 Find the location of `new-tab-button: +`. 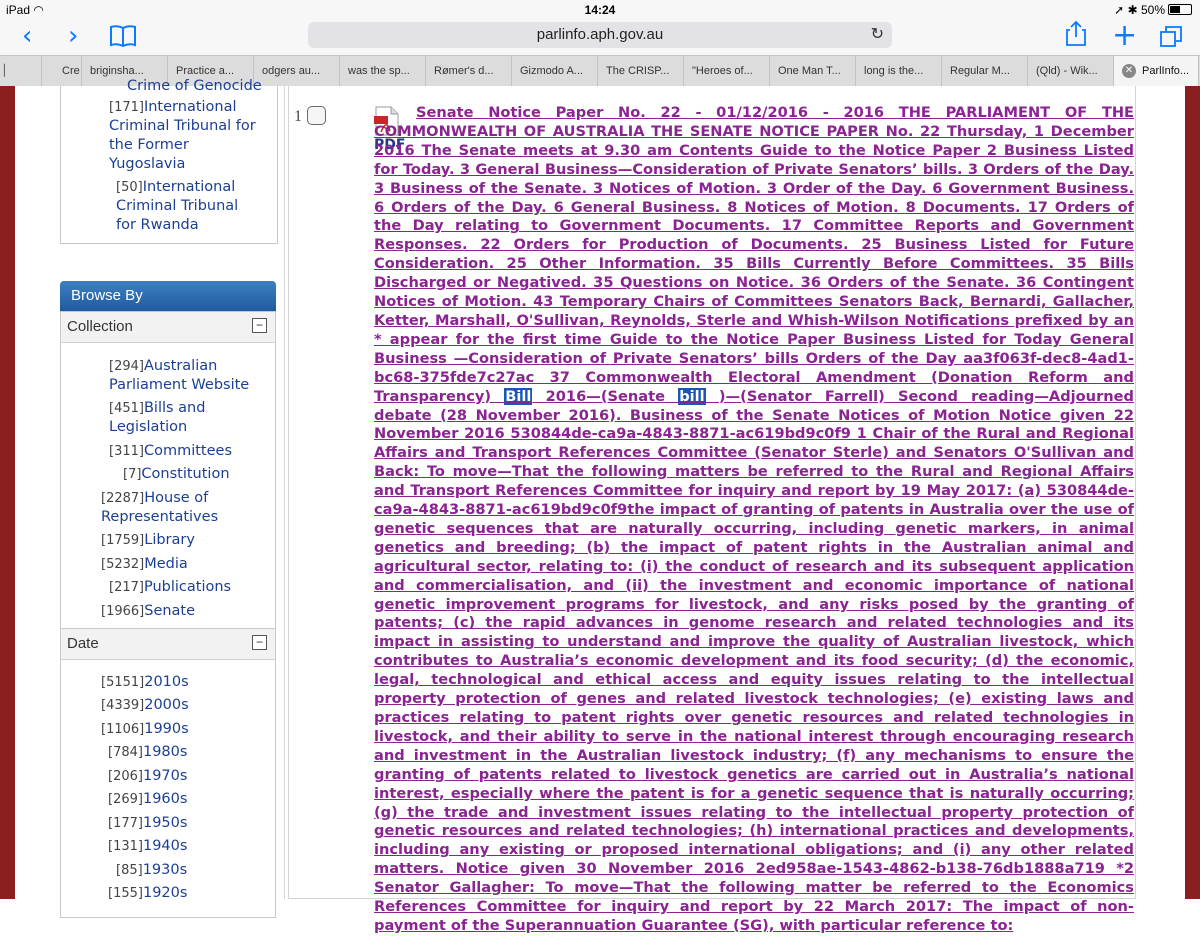

new-tab-button: + is located at coordinates (1124, 37).